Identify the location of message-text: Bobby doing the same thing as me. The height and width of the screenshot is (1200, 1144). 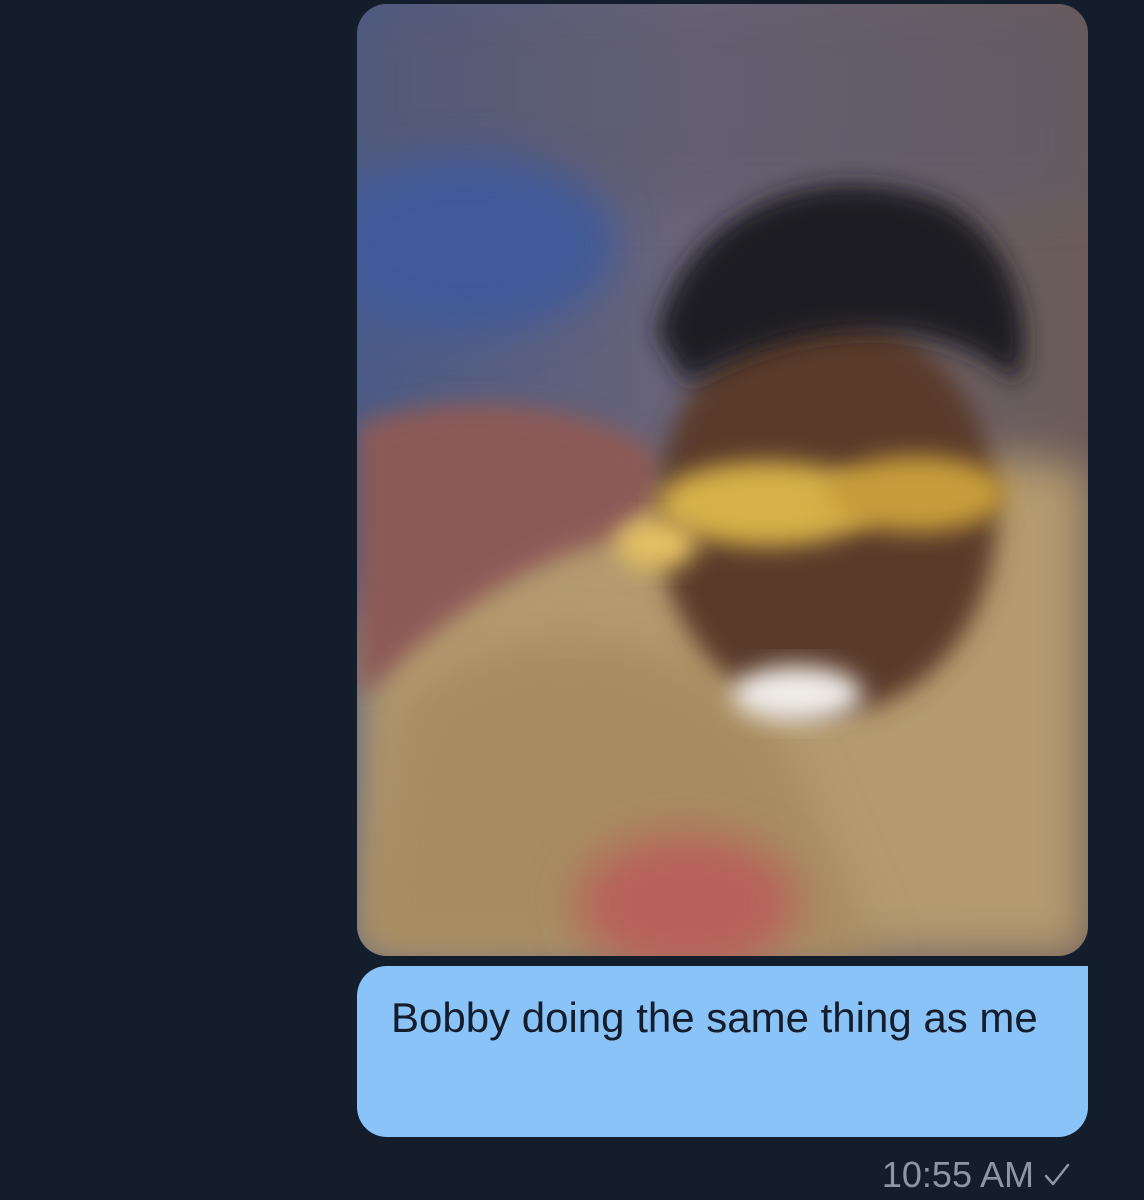
(714, 1017).